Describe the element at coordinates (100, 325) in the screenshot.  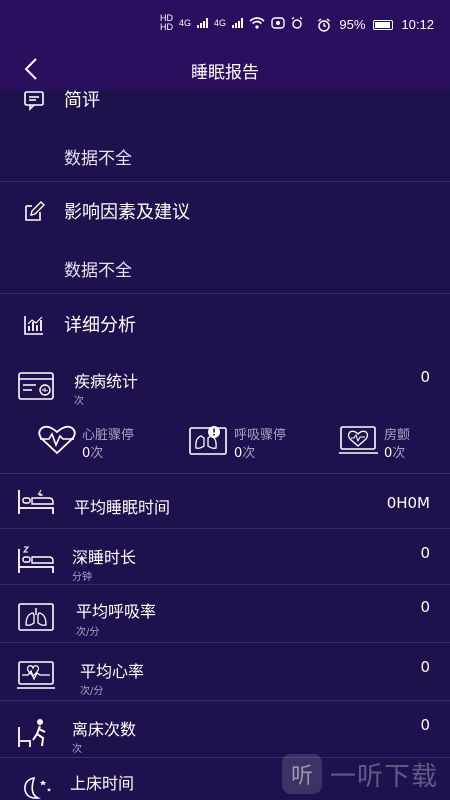
I see `analysis-title: 详细分析` at that location.